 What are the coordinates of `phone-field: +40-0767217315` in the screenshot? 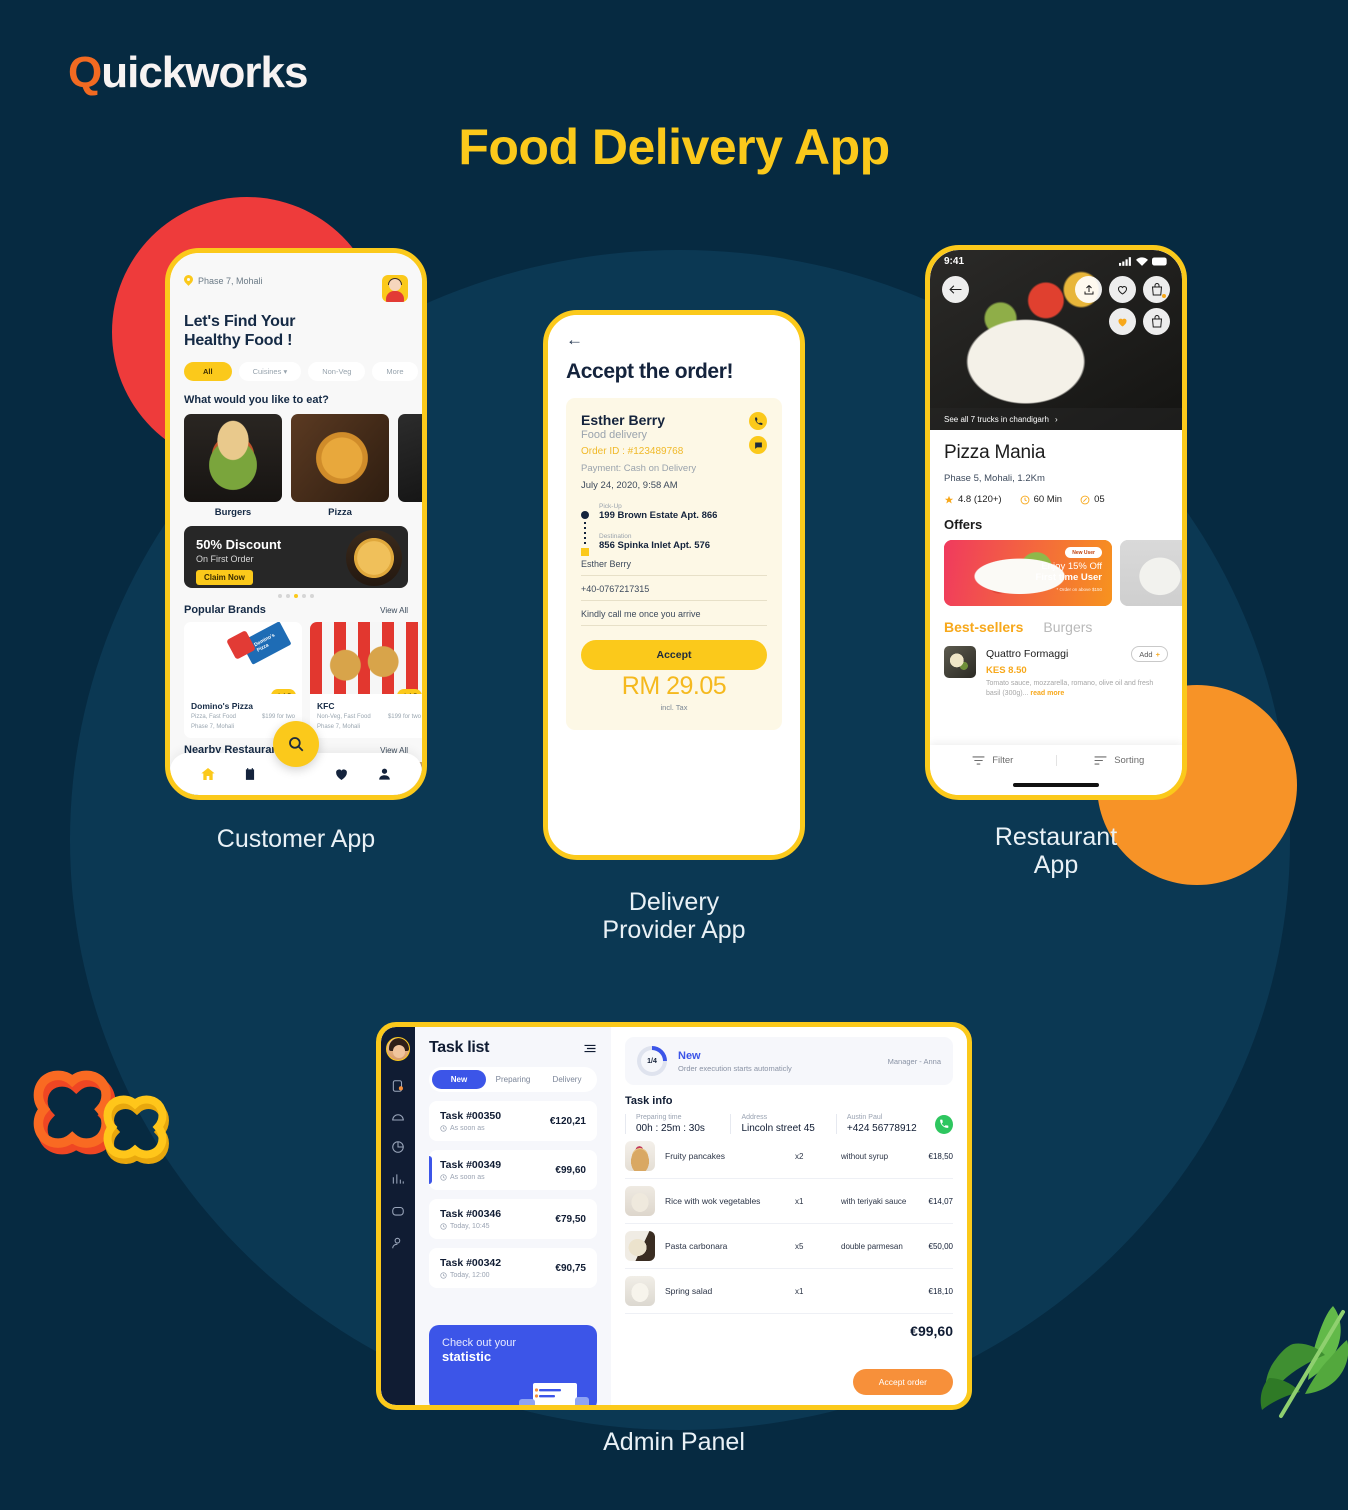 It's located at (674, 588).